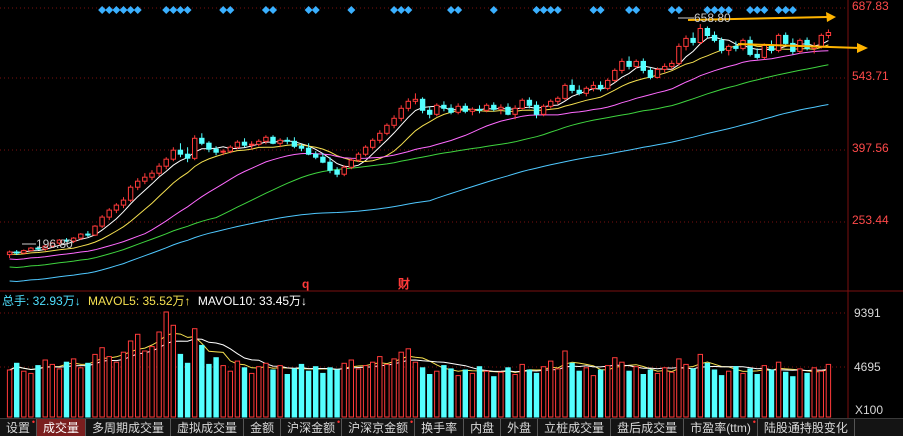  Describe the element at coordinates (440, 427) in the screenshot. I see `tab-turnover-rate: 换手率` at that location.